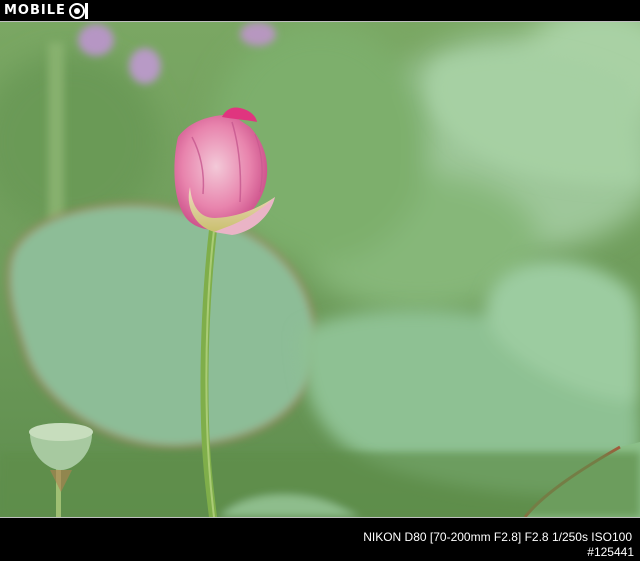 The width and height of the screenshot is (640, 561). I want to click on photo-id: #125441, so click(610, 552).